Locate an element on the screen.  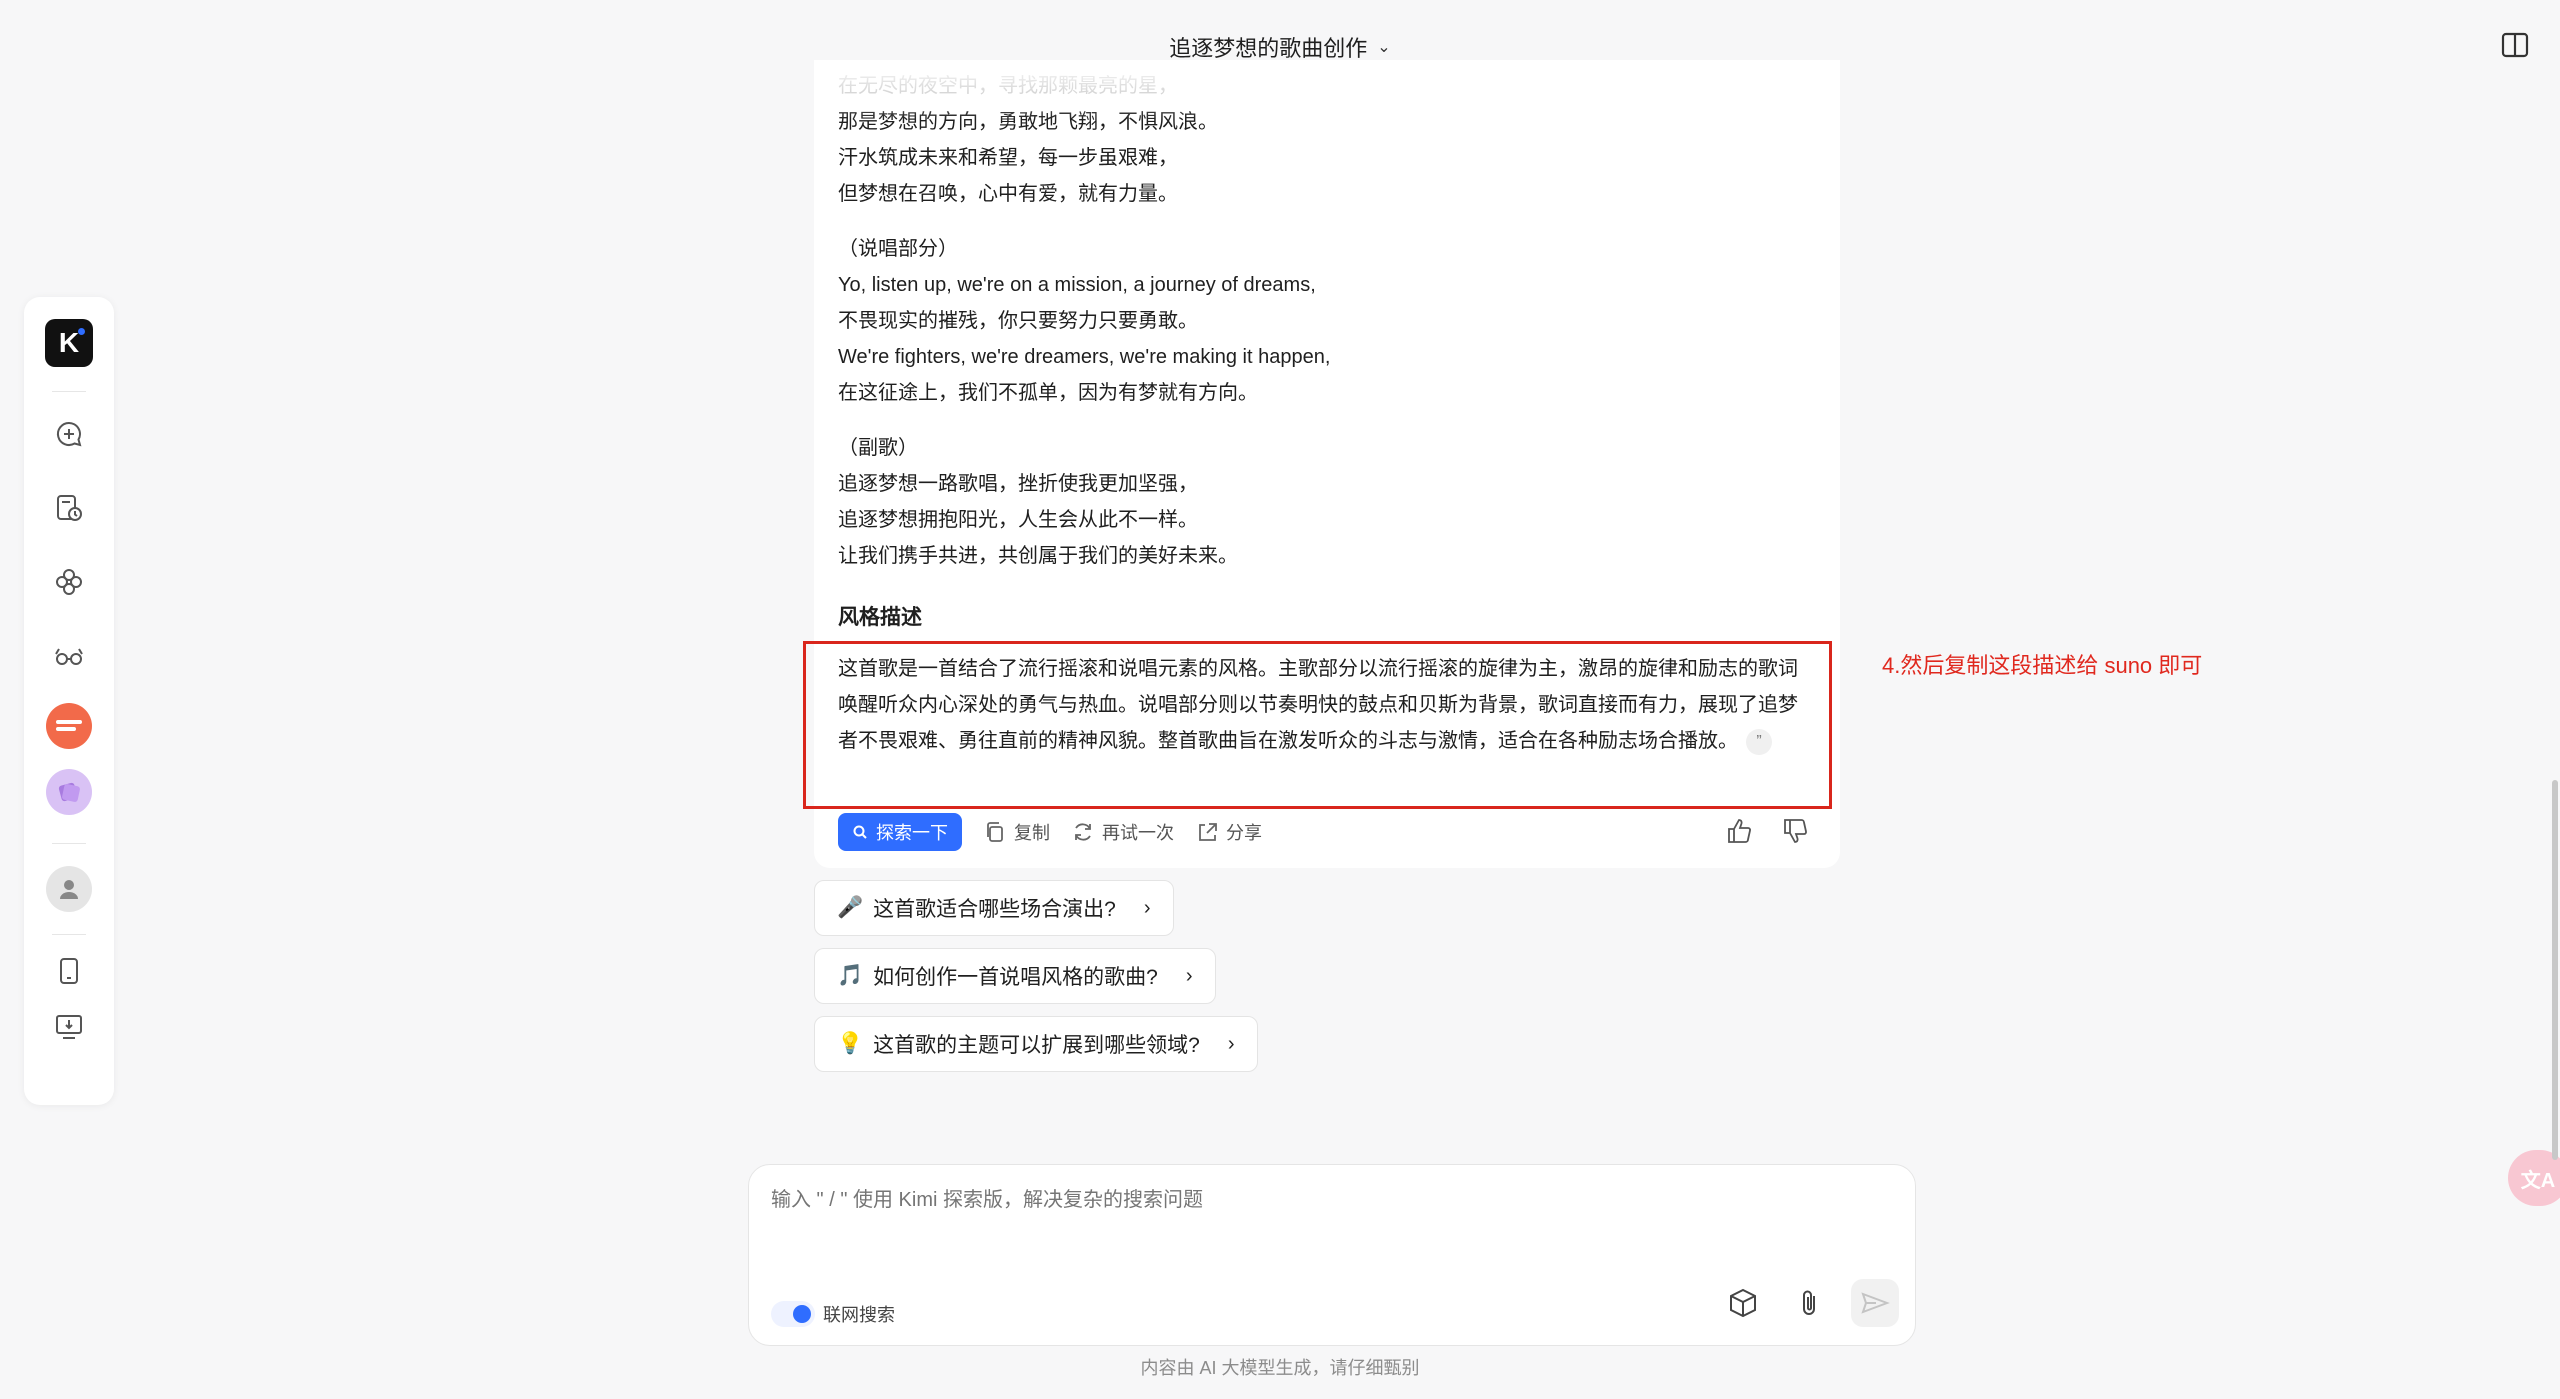
lyric-line: 那是梦想的方向，勇敢地飞翔，不惧风浪。 is located at coordinates (1028, 122).